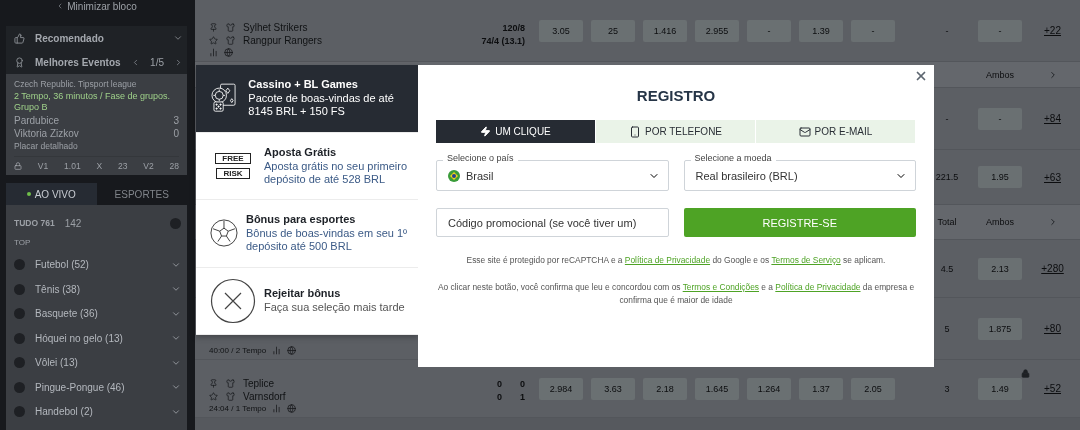  What do you see at coordinates (1000, 268) in the screenshot?
I see `odds-cell: 2.13` at bounding box center [1000, 268].